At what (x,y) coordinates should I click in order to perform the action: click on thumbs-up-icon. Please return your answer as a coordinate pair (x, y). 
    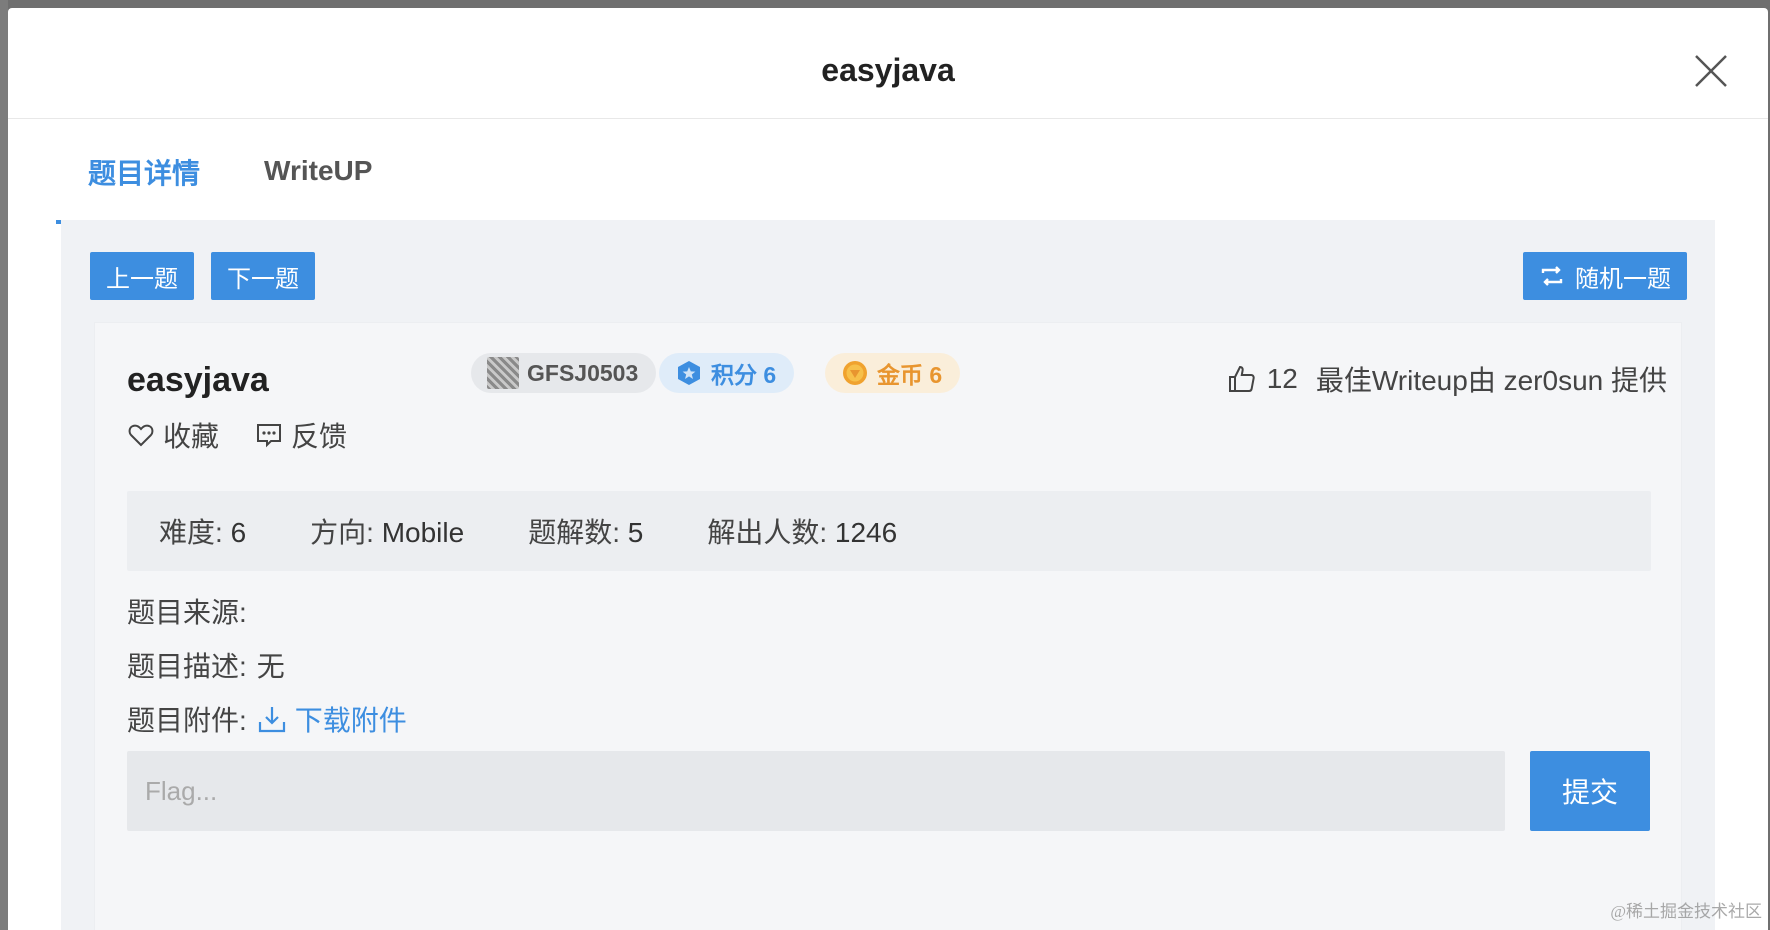
    Looking at the image, I should click on (1242, 379).